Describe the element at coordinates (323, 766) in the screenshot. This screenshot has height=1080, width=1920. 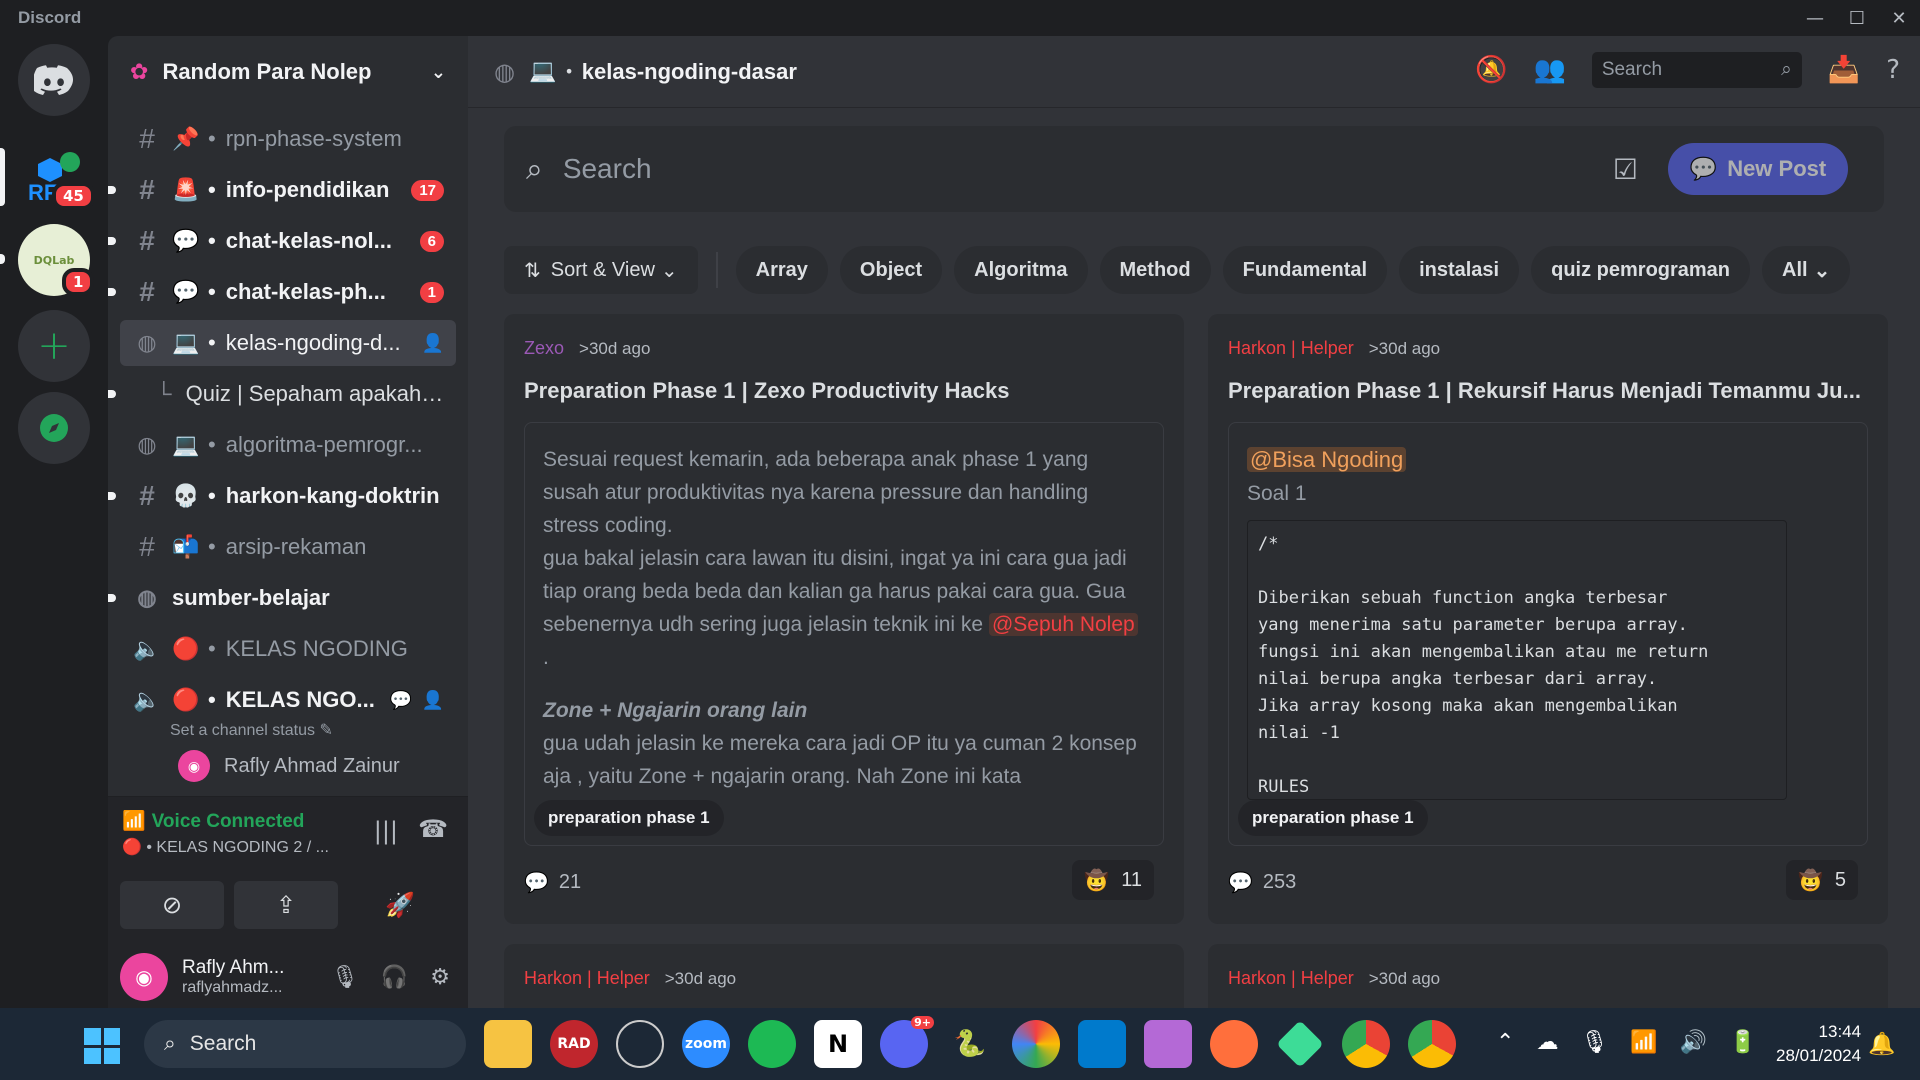
I see `voice-participant: ◉ Rafly Ahmad Zainur` at that location.